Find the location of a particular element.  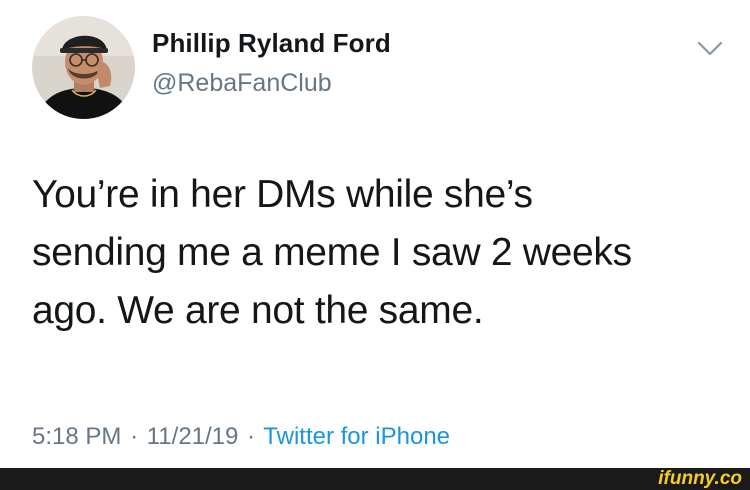

avatar is located at coordinates (83, 67).